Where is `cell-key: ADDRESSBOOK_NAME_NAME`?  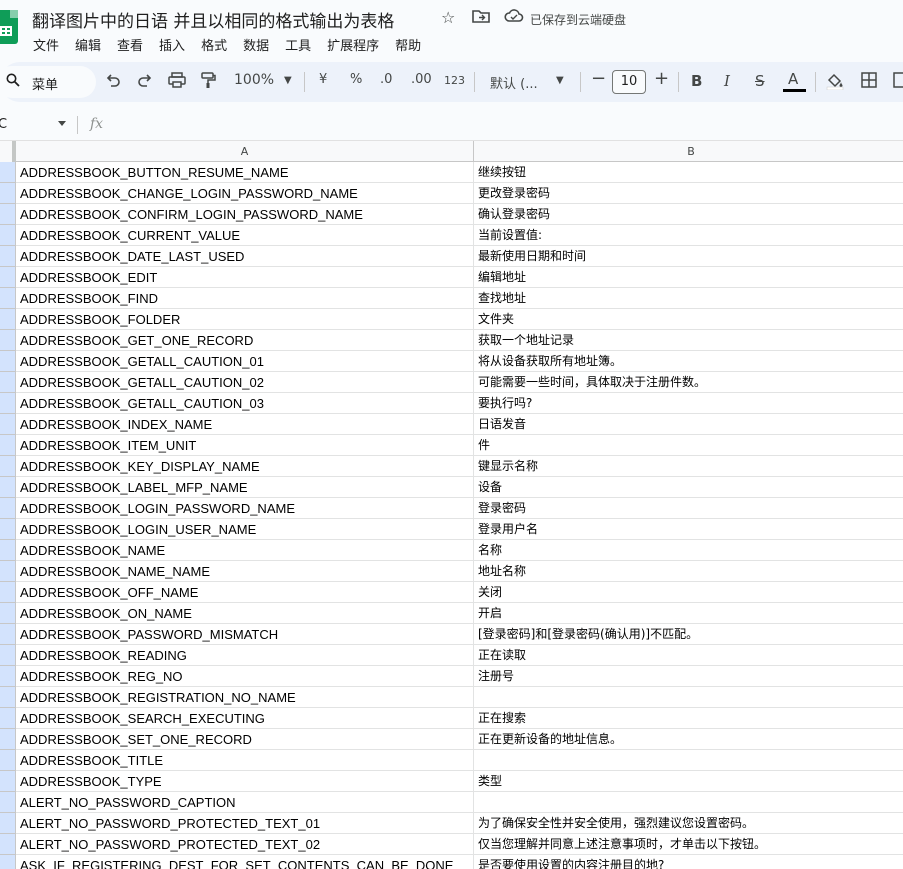 cell-key: ADDRESSBOOK_NAME_NAME is located at coordinates (245, 571).